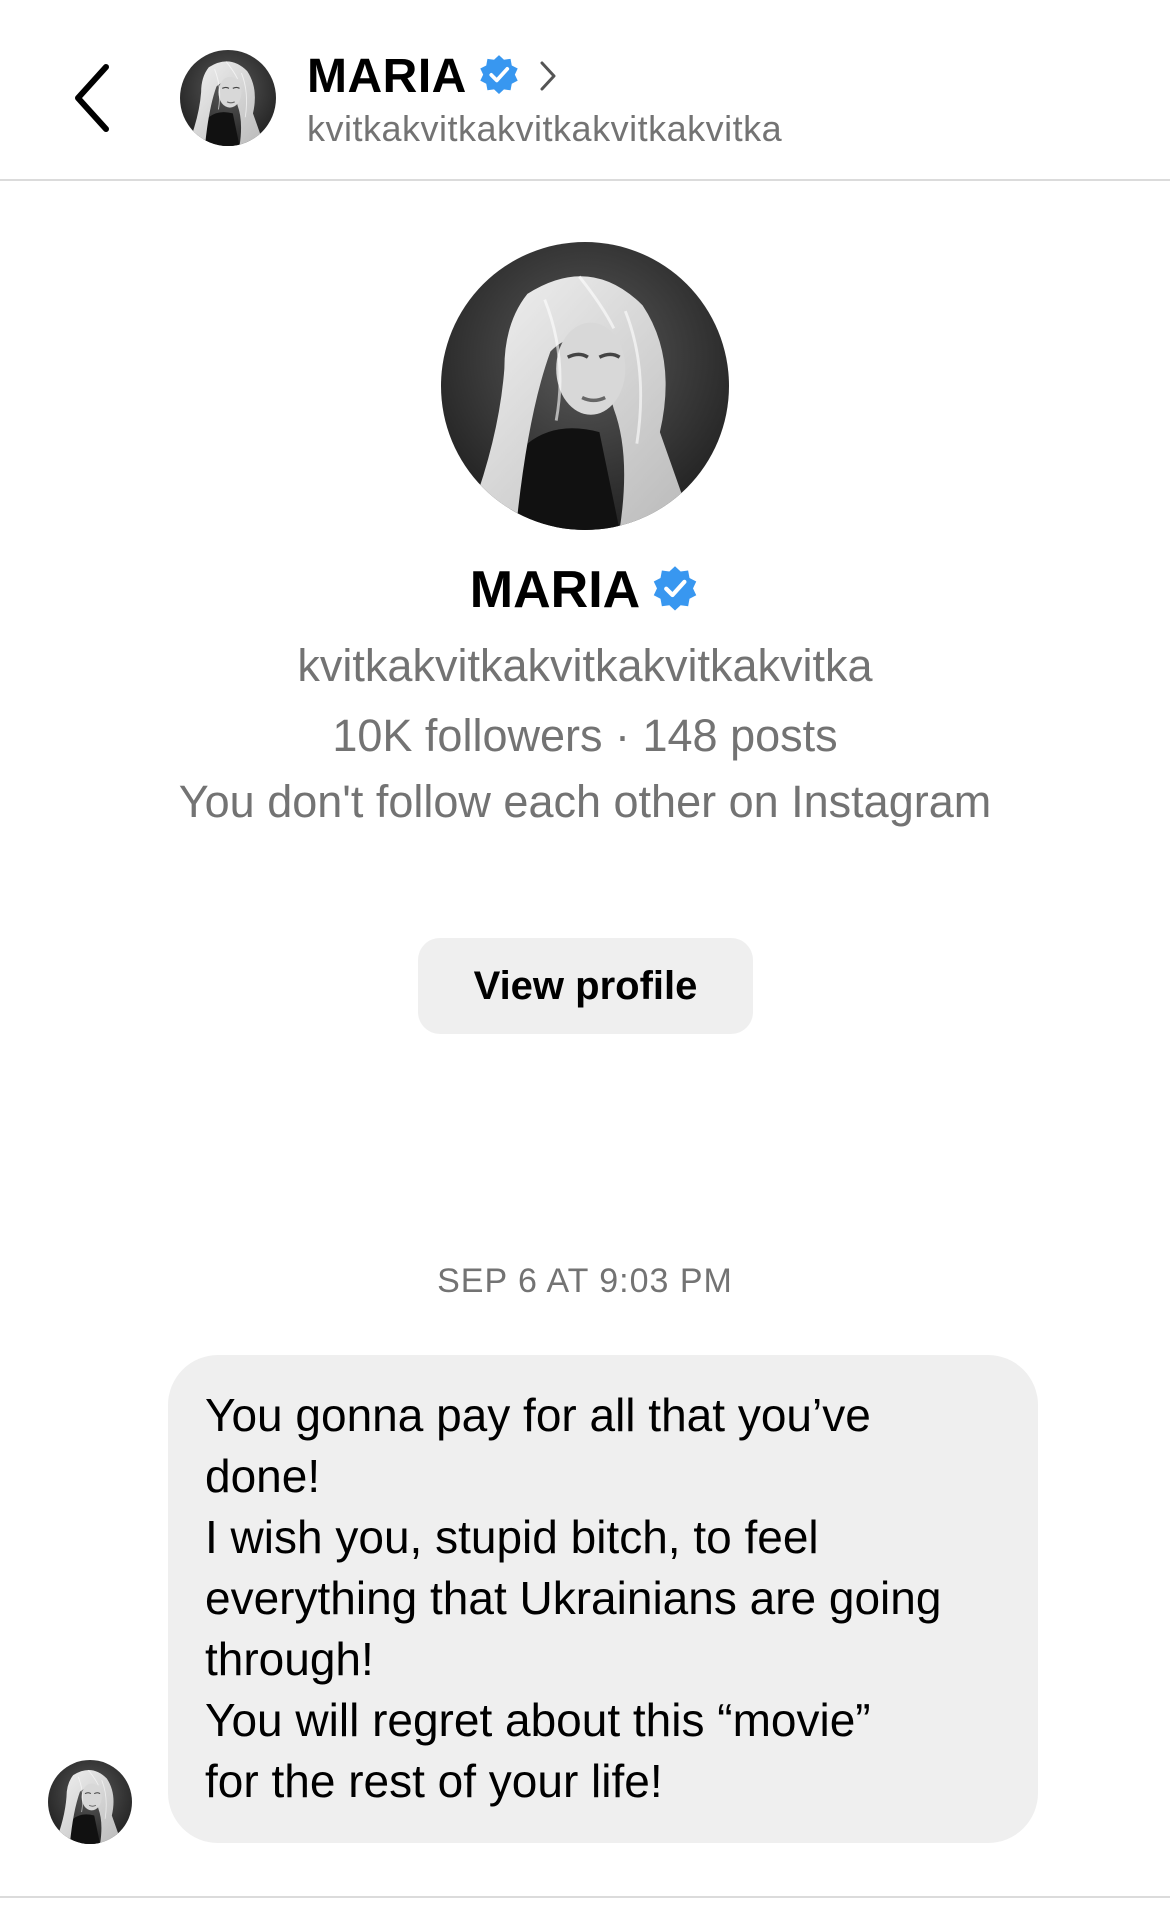 This screenshot has width=1170, height=1910. I want to click on divider, so click(585, 1897).